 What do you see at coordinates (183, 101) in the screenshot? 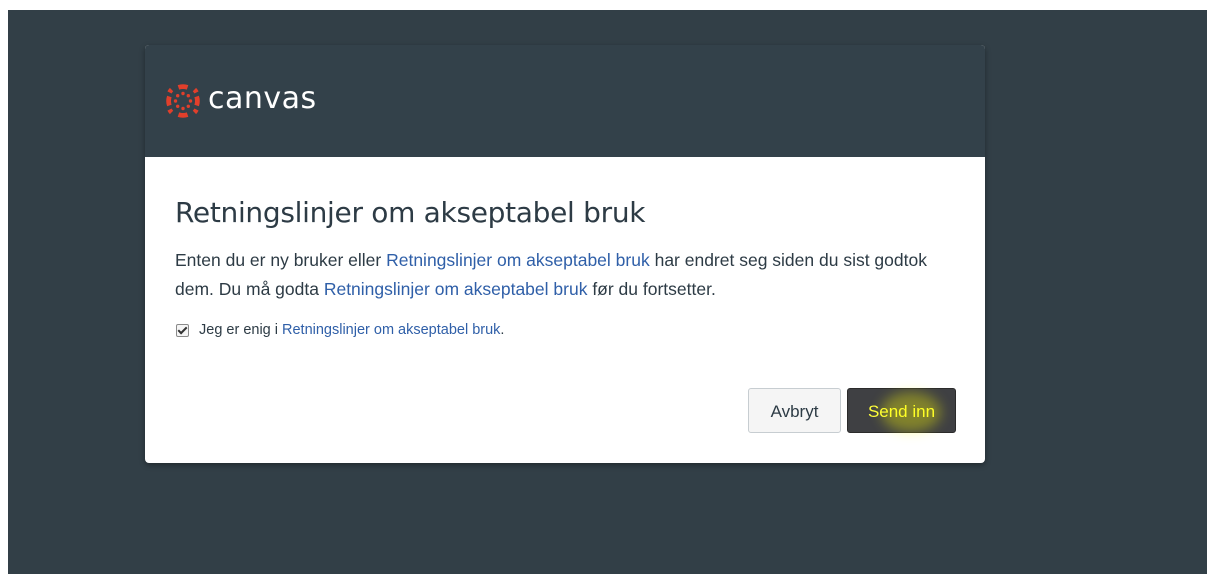
I see `canvas-logo-icon` at bounding box center [183, 101].